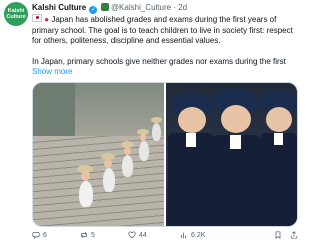  I want to click on views-icon, so click(183, 235).